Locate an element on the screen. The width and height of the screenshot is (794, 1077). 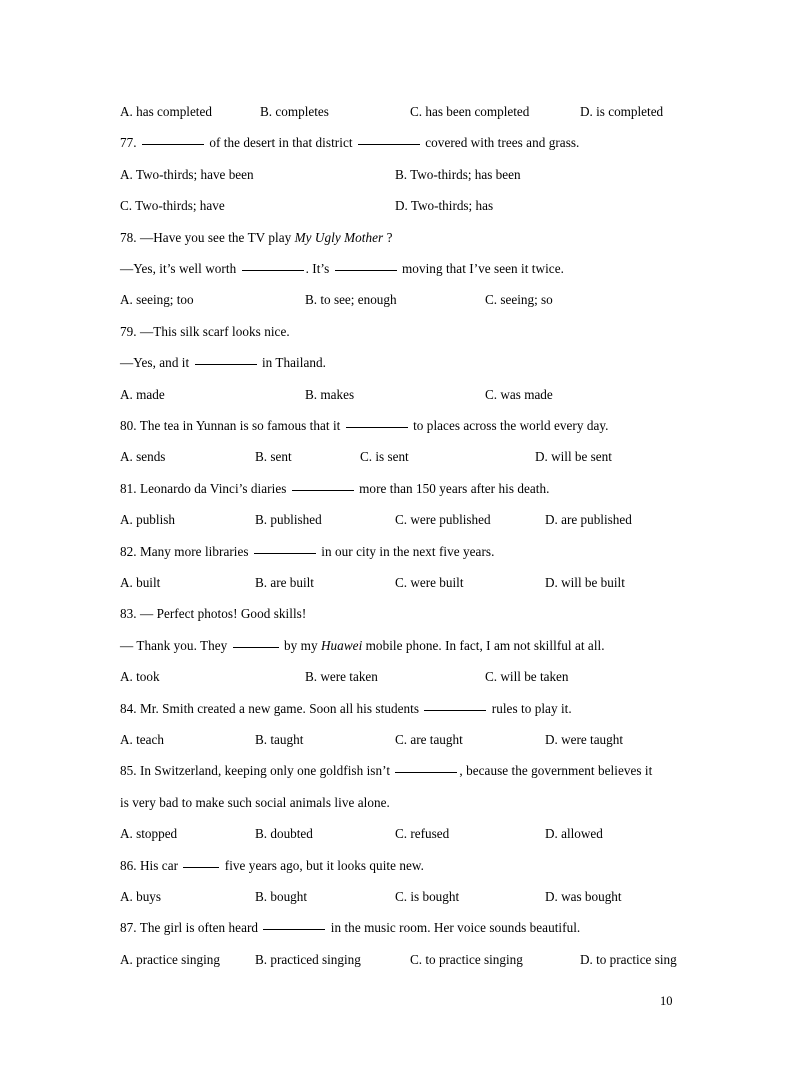
option-d: D. Two-thirds; has is located at coordinates (444, 205).